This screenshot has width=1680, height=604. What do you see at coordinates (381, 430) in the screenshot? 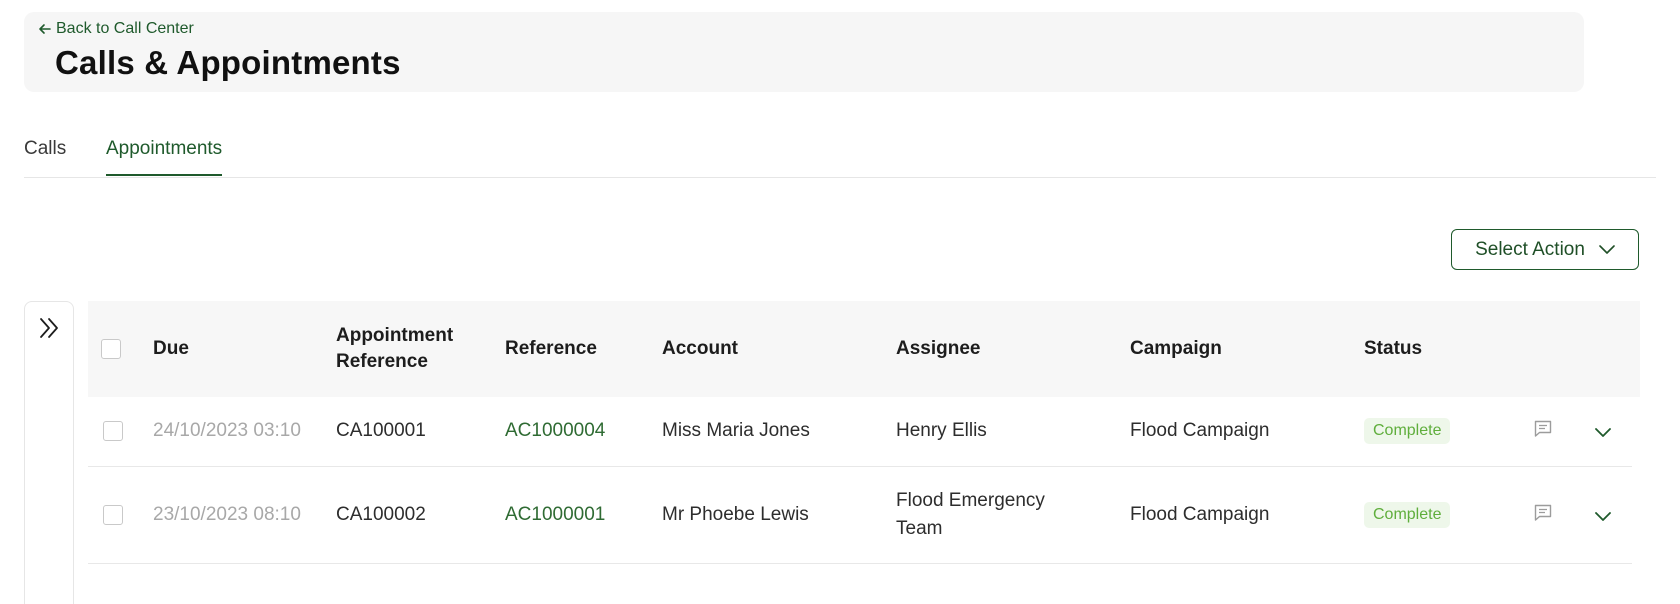
I see `appointment-reference-cell: CA100001` at bounding box center [381, 430].